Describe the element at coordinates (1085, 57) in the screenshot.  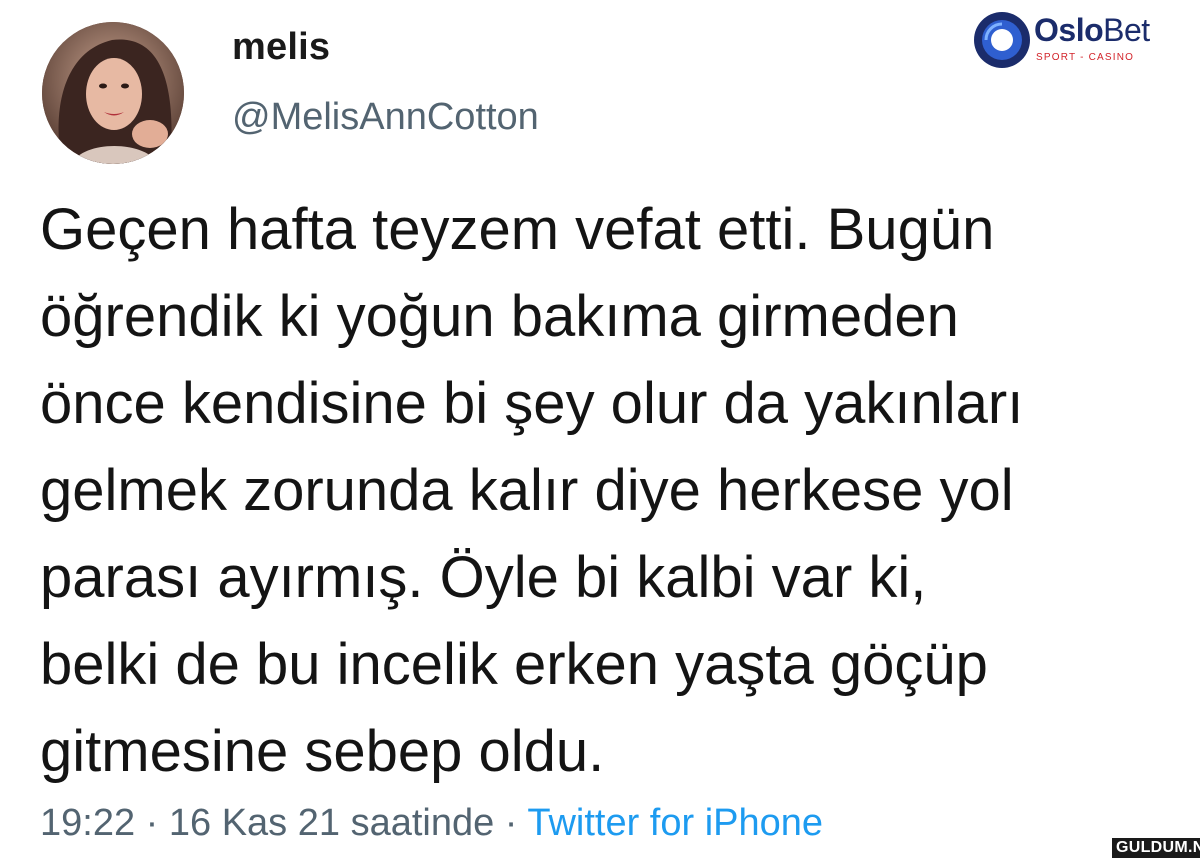
I see `brand-tagline: SPORT - CASINO` at that location.